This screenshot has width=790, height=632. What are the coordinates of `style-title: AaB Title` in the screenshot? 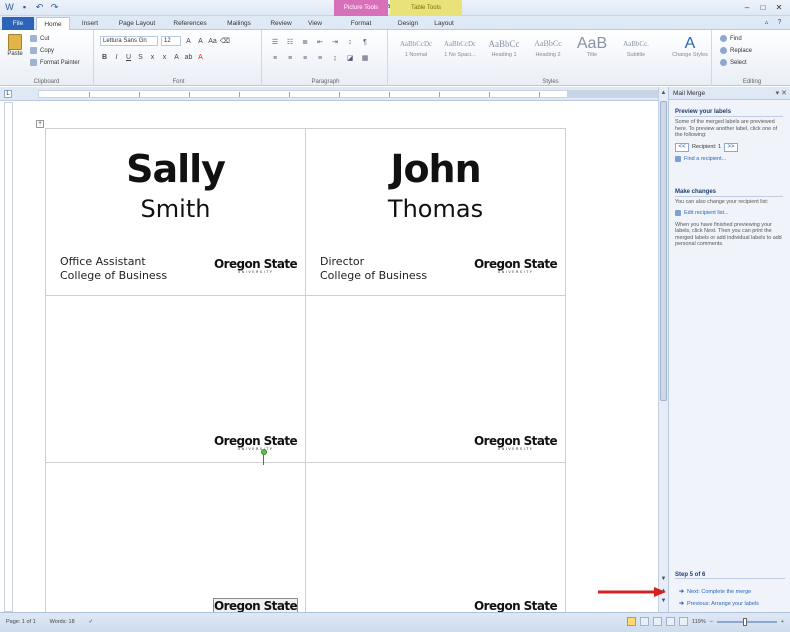 It's located at (592, 51).